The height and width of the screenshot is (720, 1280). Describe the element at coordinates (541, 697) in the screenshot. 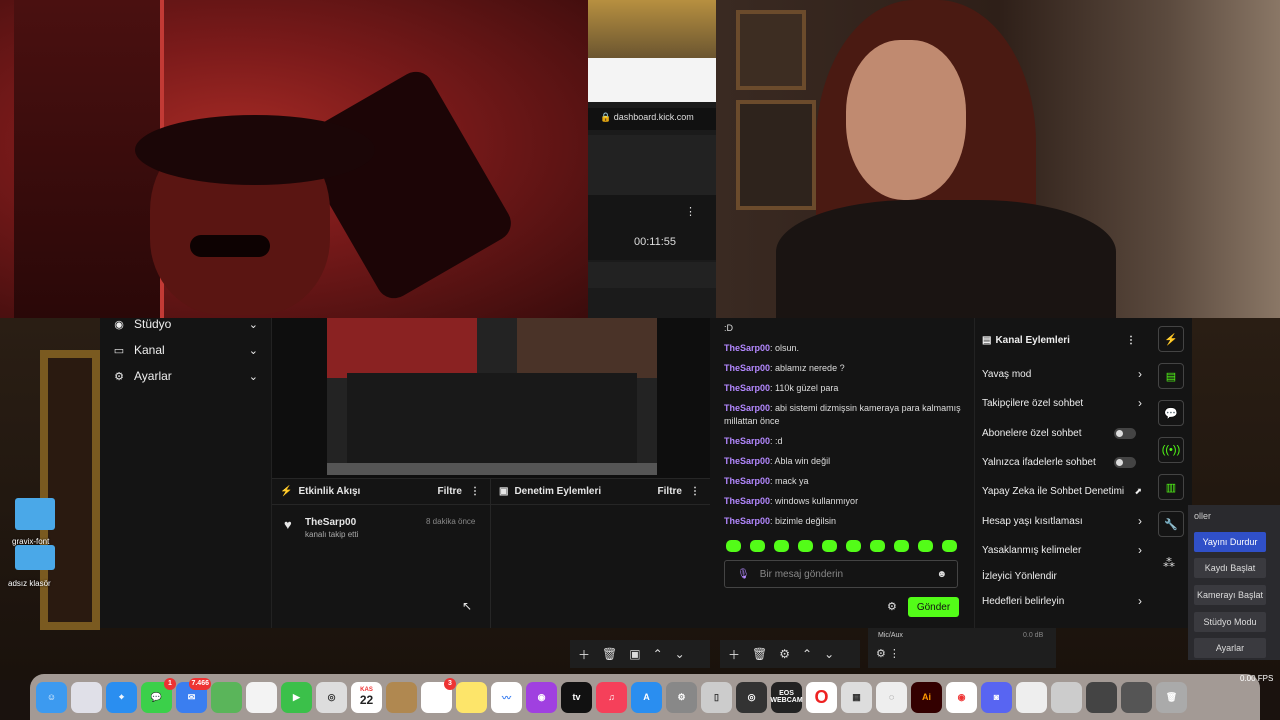

I see `podcasts-icon: ◉` at that location.